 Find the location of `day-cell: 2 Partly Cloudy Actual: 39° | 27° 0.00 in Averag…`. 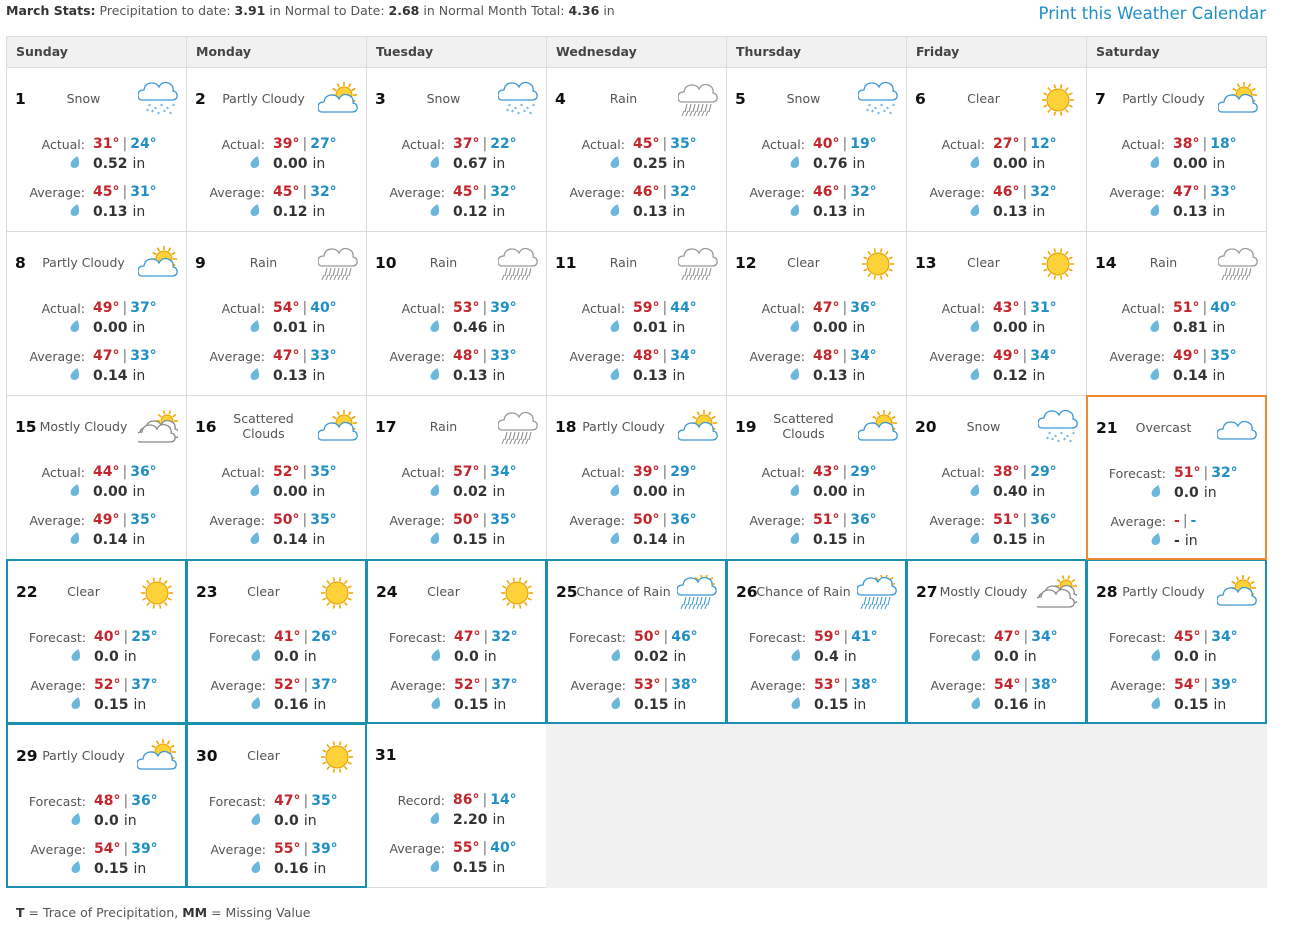

day-cell: 2 Partly Cloudy Actual: 39° | 27° 0.00 in Averag… is located at coordinates (276, 149).